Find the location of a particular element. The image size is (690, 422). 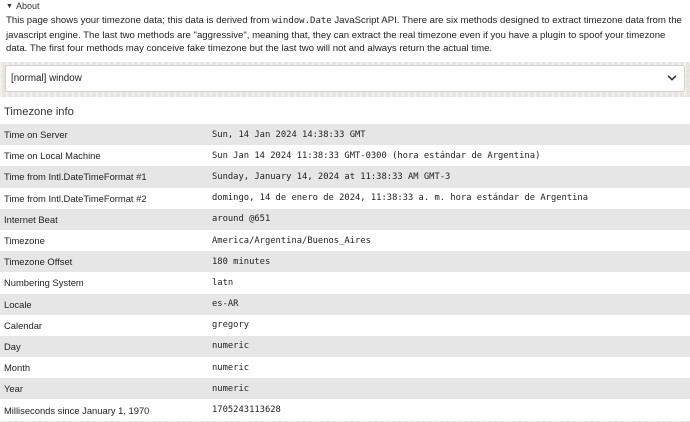

row-value: America/Argentina/Buenos_Aires is located at coordinates (291, 240).